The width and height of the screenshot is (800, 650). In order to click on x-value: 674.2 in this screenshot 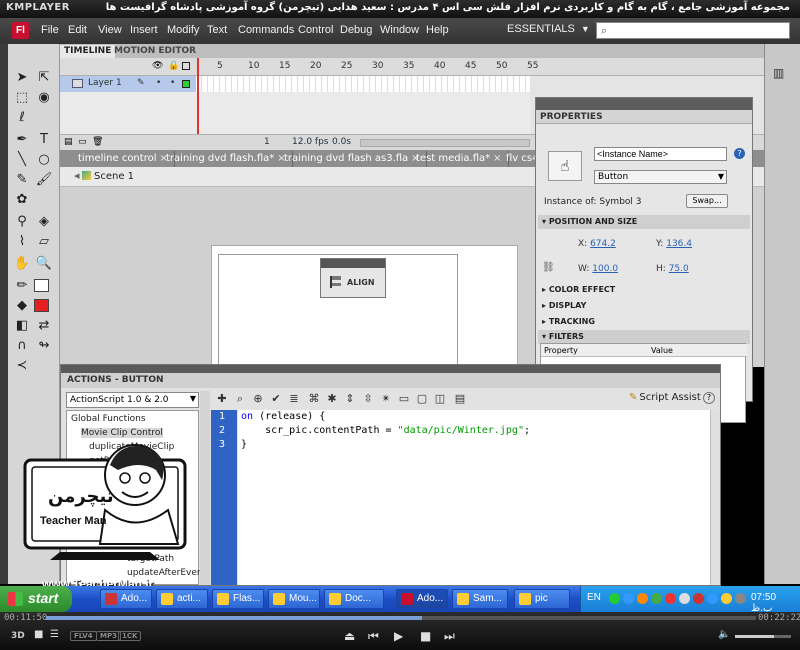, I will do `click(603, 244)`.